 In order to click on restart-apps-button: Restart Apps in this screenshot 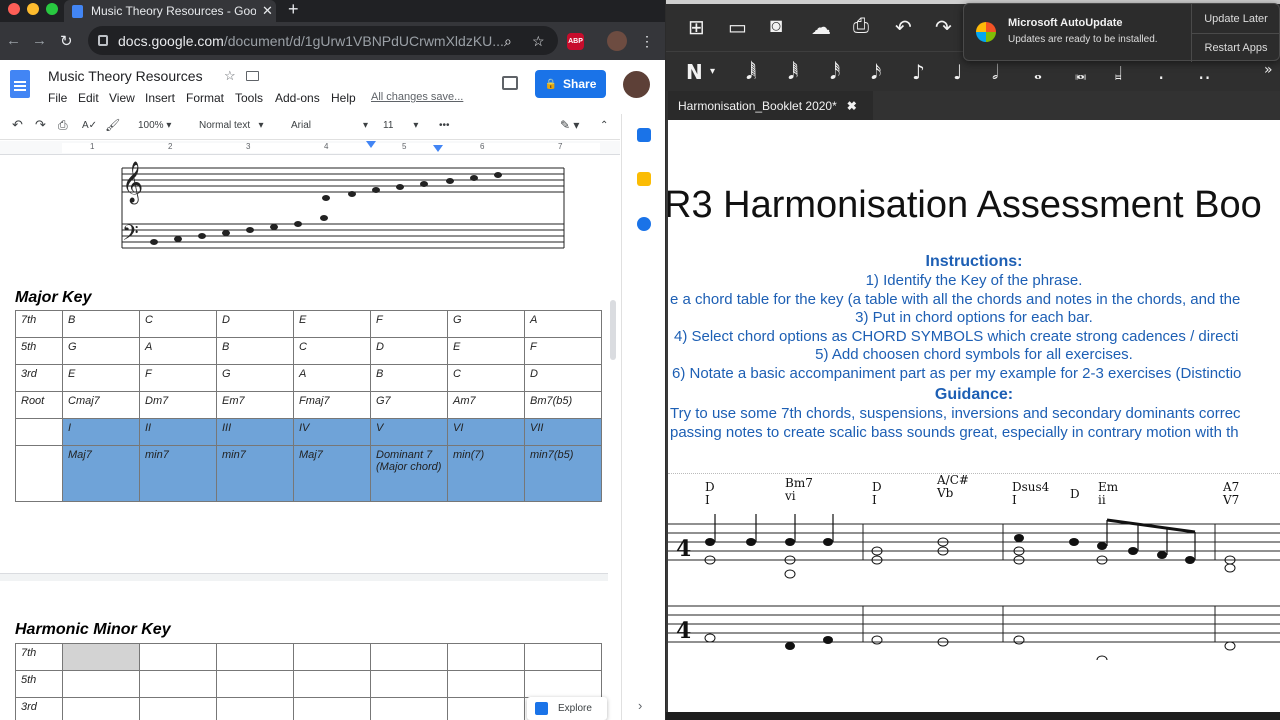, I will do `click(1235, 47)`.